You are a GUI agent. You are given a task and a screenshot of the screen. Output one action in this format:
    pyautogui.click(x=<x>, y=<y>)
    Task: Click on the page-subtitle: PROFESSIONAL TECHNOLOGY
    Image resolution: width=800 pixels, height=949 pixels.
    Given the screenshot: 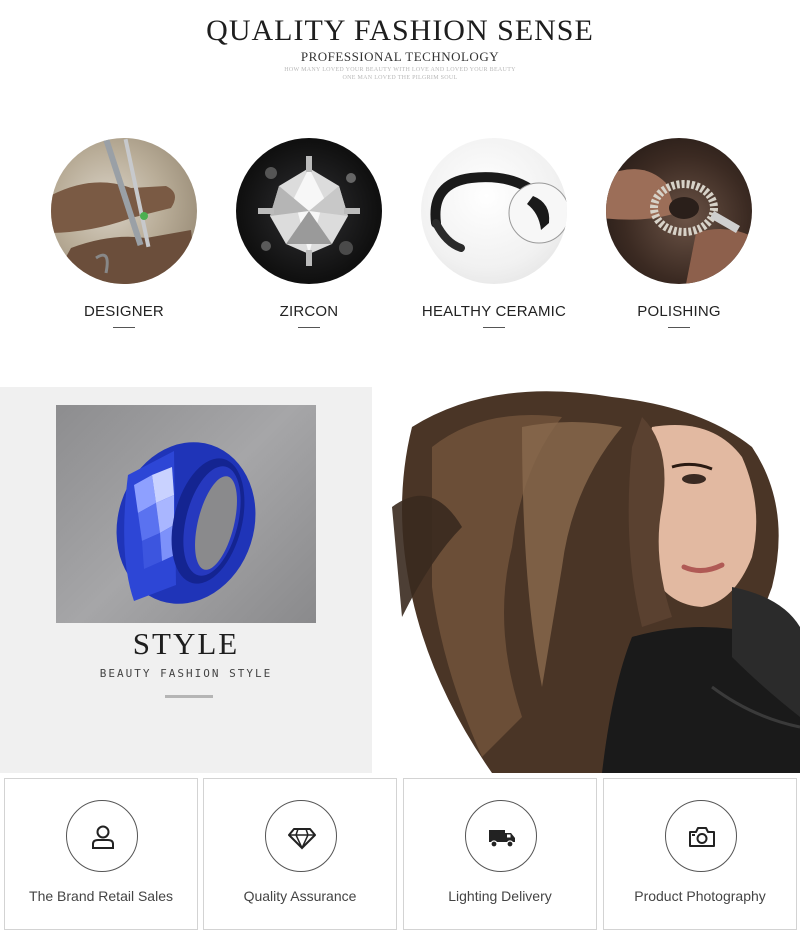 What is the action you would take?
    pyautogui.click(x=400, y=56)
    